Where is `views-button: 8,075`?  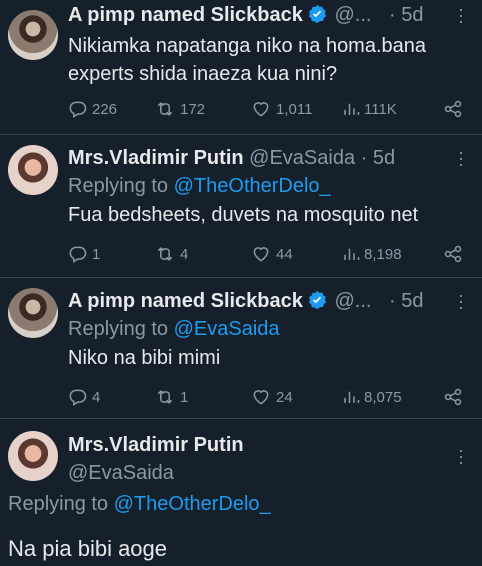 views-button: 8,075 is located at coordinates (387, 397).